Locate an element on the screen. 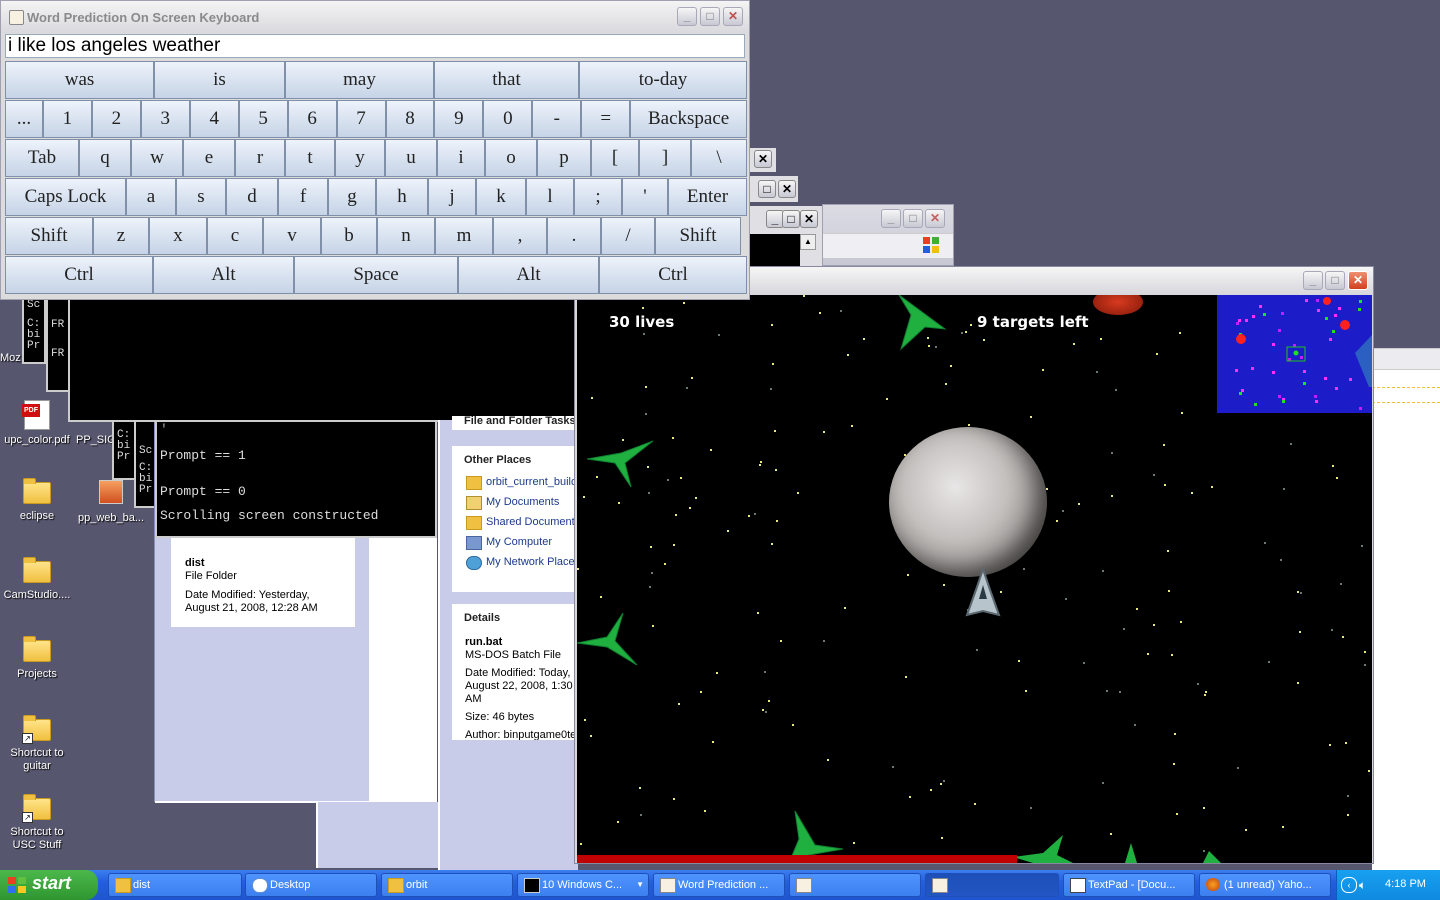  key: y is located at coordinates (360, 158).